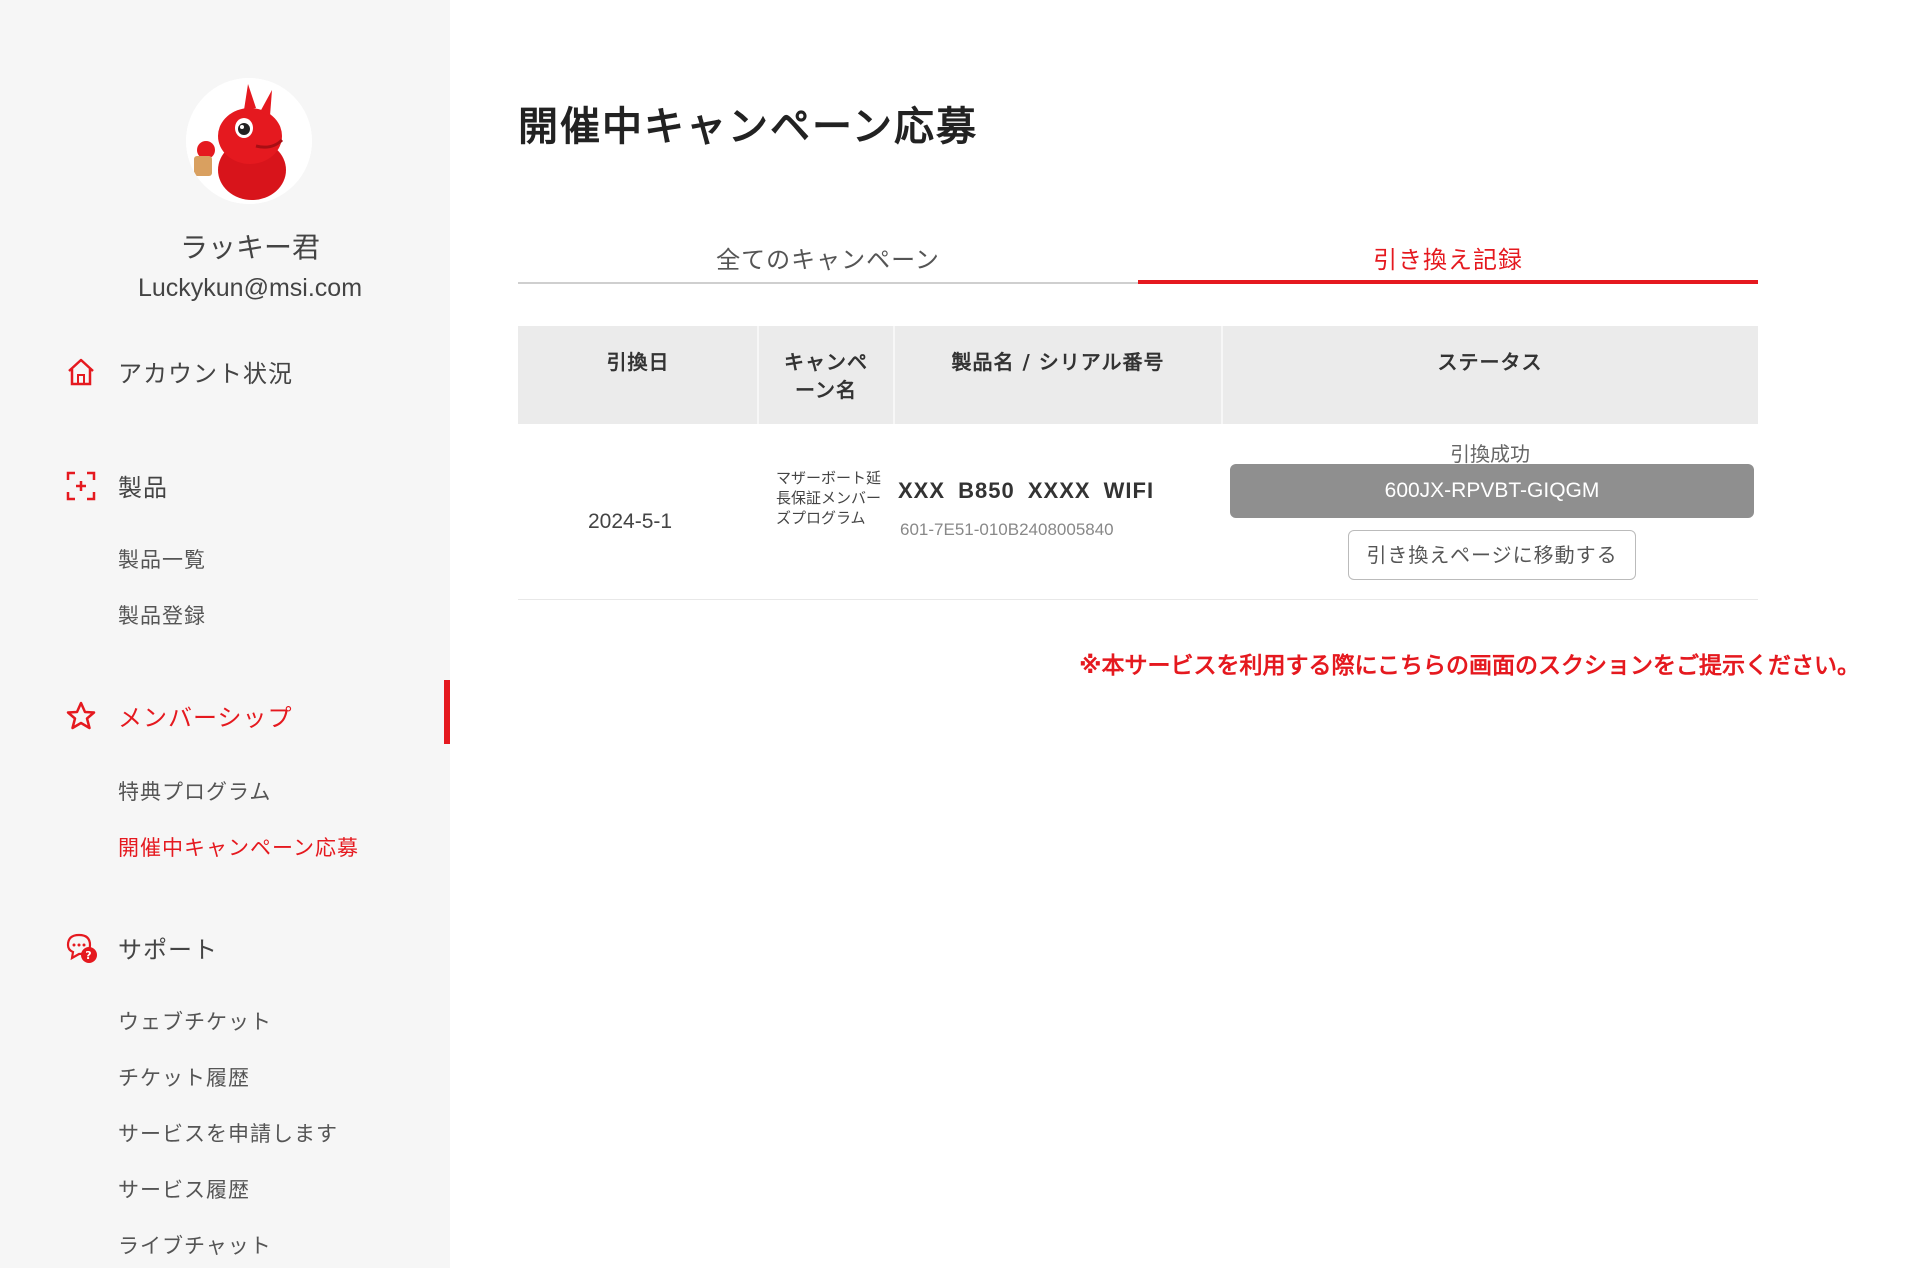  What do you see at coordinates (195, 1245) in the screenshot?
I see `sidebar-item-live-chat: ライブチャット` at bounding box center [195, 1245].